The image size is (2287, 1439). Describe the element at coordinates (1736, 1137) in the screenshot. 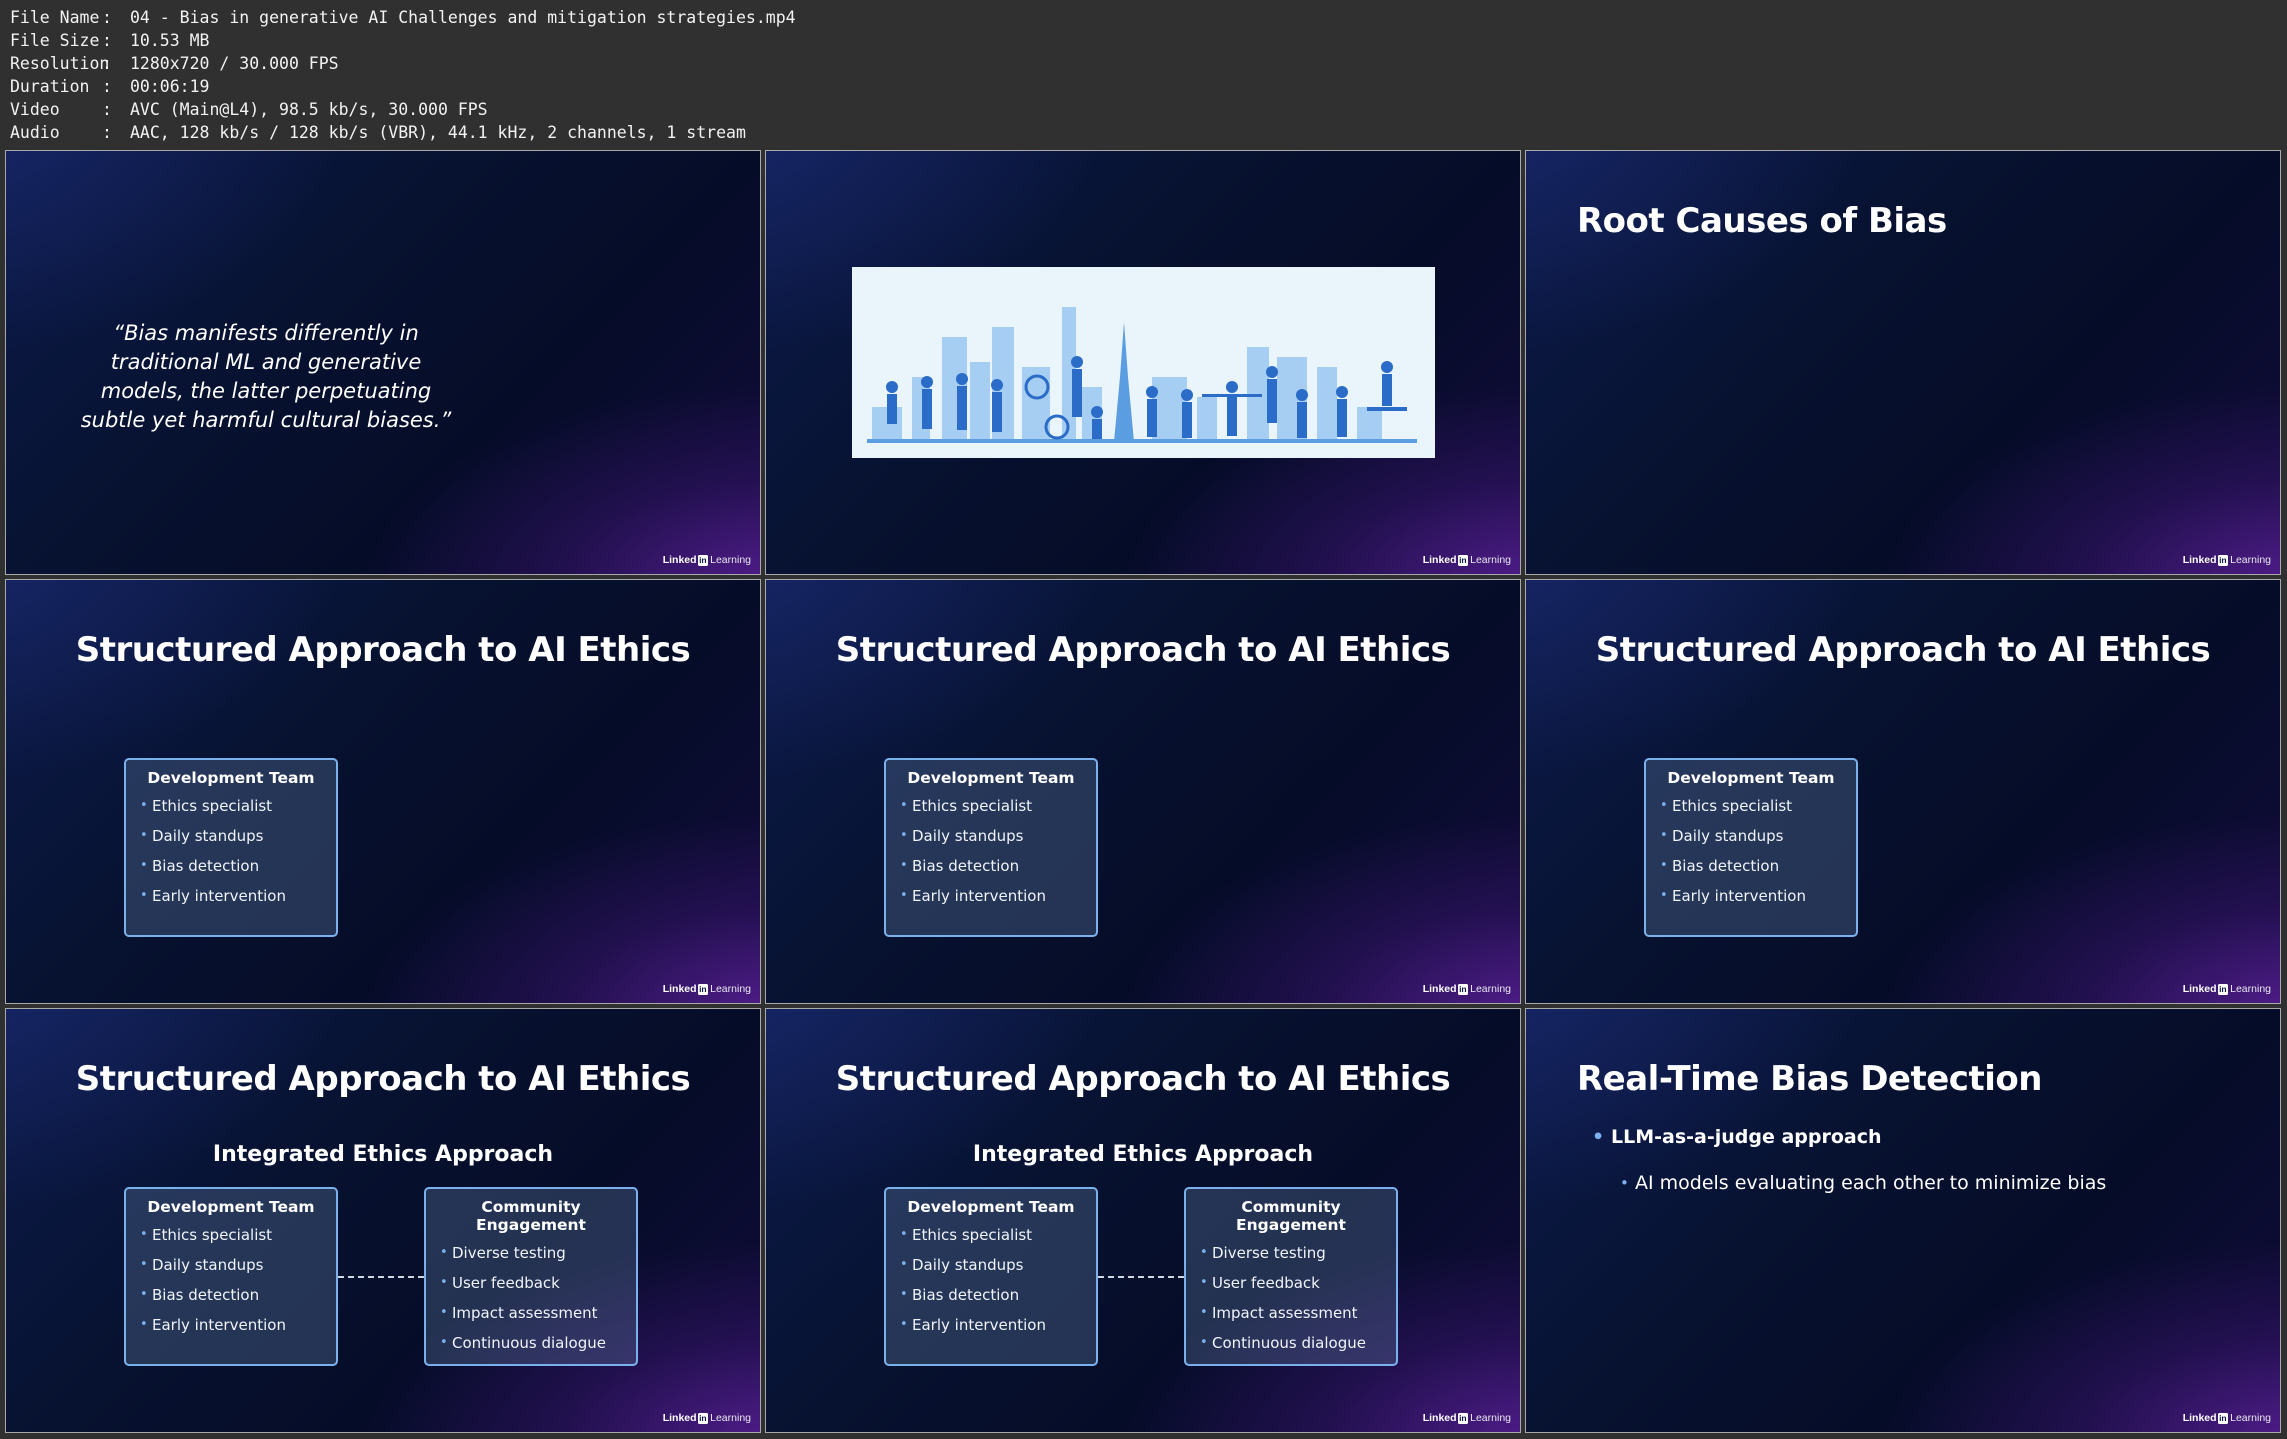

I see `bullet-level-1: LLM-as-a-judge approach` at that location.